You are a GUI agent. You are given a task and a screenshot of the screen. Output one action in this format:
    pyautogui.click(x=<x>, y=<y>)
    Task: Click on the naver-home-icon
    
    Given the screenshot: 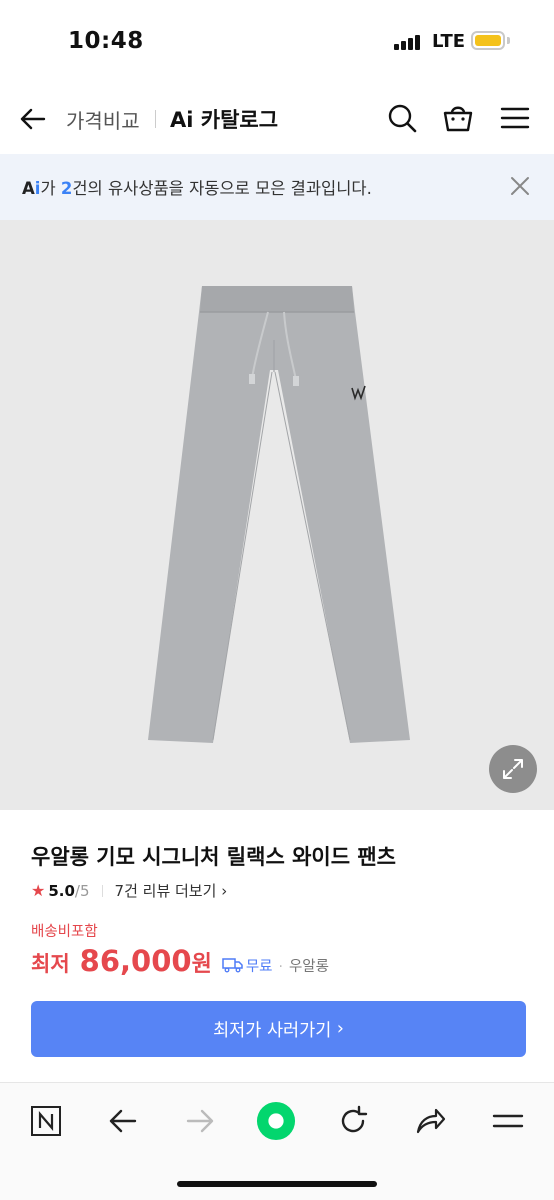 What is the action you would take?
    pyautogui.click(x=46, y=1121)
    